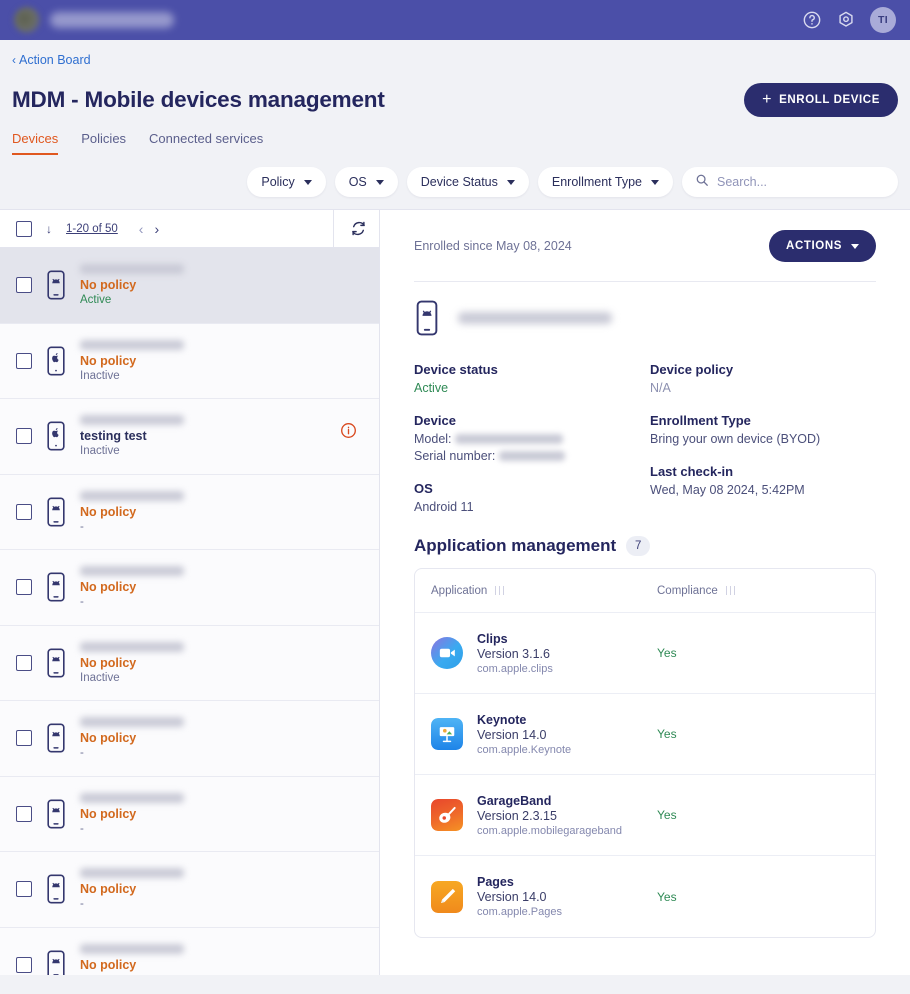  What do you see at coordinates (645, 734) in the screenshot?
I see `application-row: Keynote Version 14.0 com.apple.Keynote Yes` at bounding box center [645, 734].